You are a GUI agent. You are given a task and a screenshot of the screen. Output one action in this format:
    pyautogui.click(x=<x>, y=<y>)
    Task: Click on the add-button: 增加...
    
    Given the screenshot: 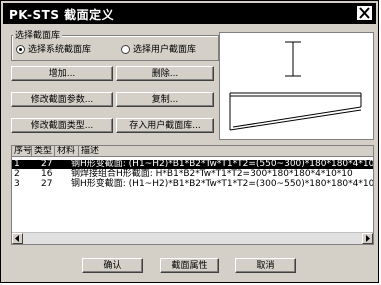 What is the action you would take?
    pyautogui.click(x=62, y=73)
    